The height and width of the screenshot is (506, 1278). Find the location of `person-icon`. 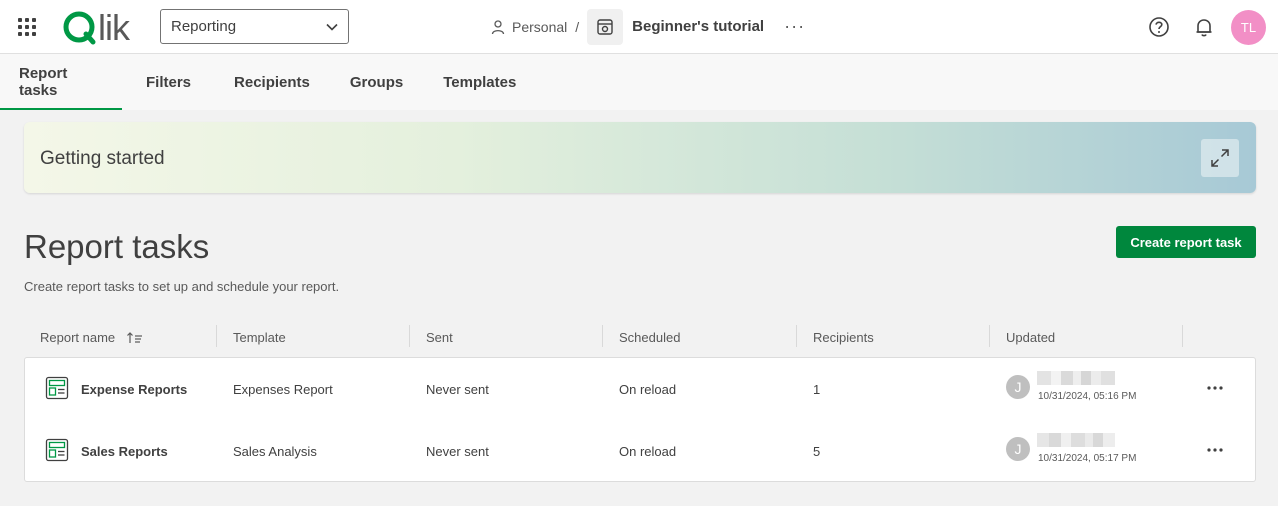

person-icon is located at coordinates (498, 27).